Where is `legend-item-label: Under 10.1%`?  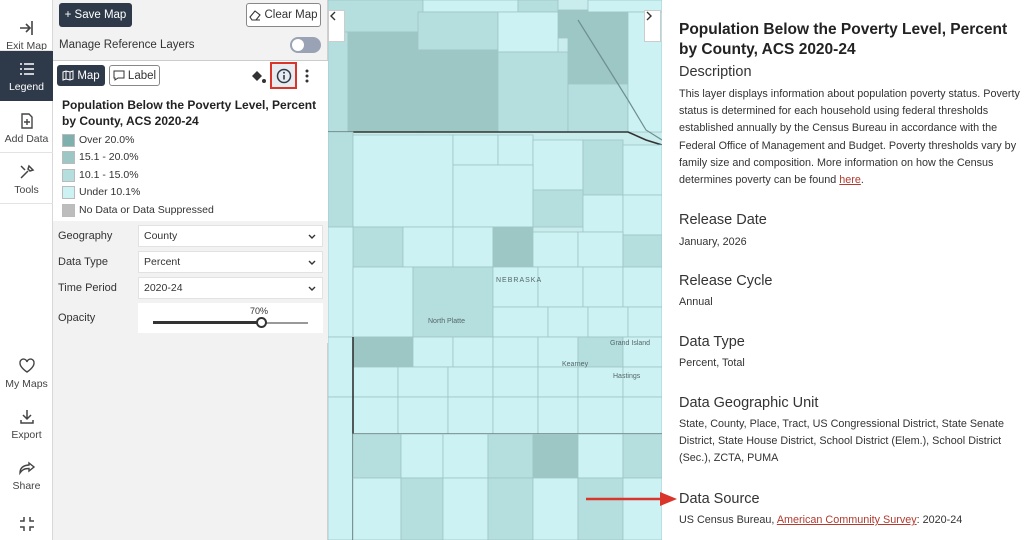 legend-item-label: Under 10.1% is located at coordinates (110, 192).